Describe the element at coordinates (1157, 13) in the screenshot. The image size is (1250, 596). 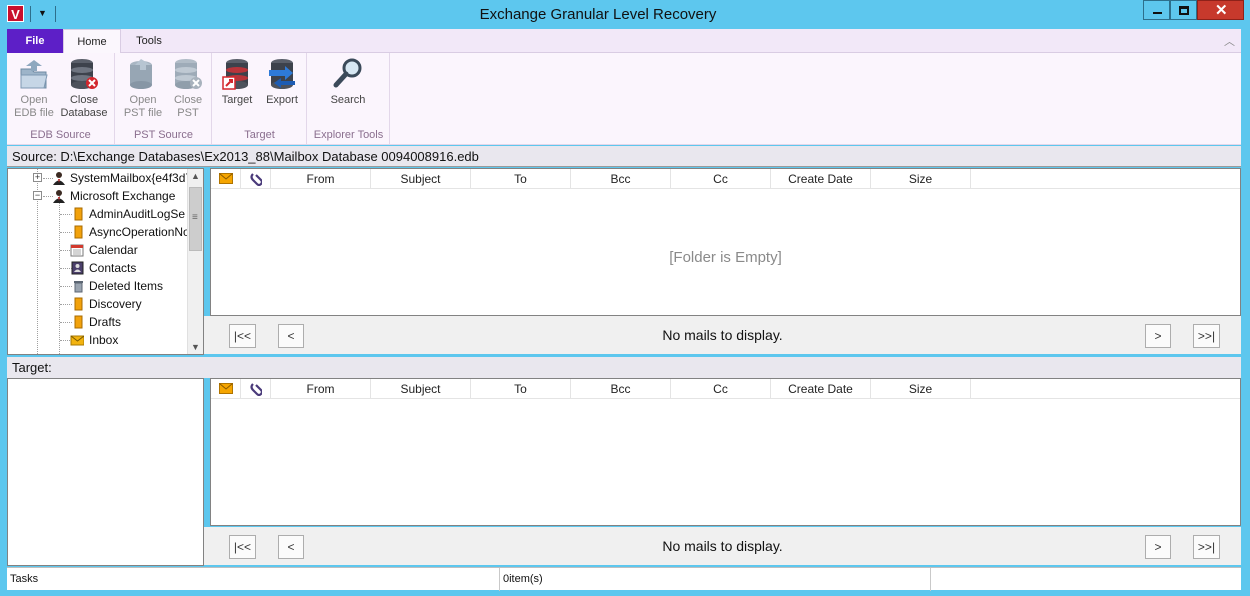
I see `minimize-icon` at that location.